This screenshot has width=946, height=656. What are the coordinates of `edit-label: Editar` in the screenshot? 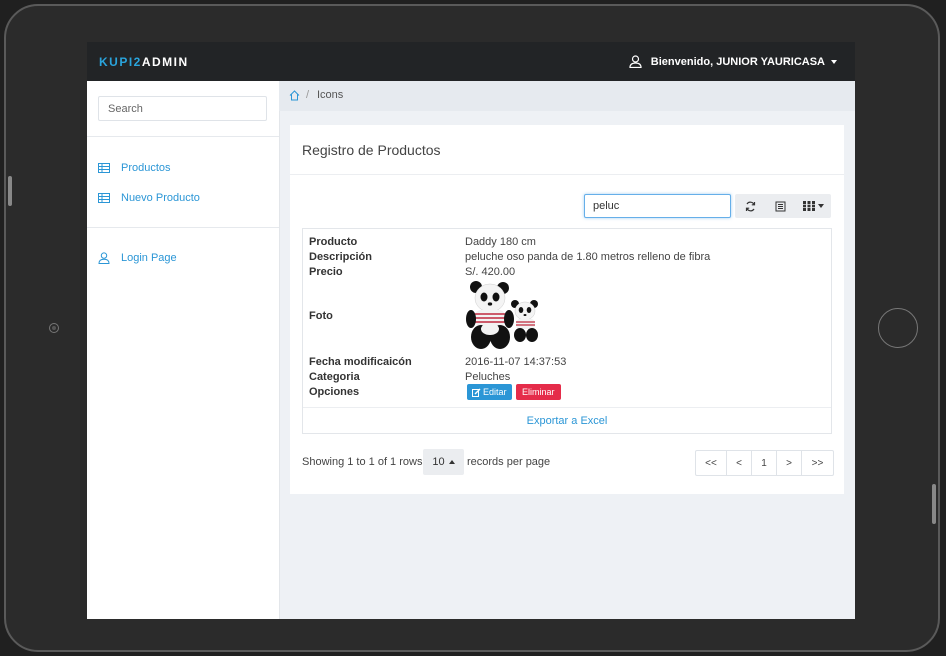 It's located at (495, 392).